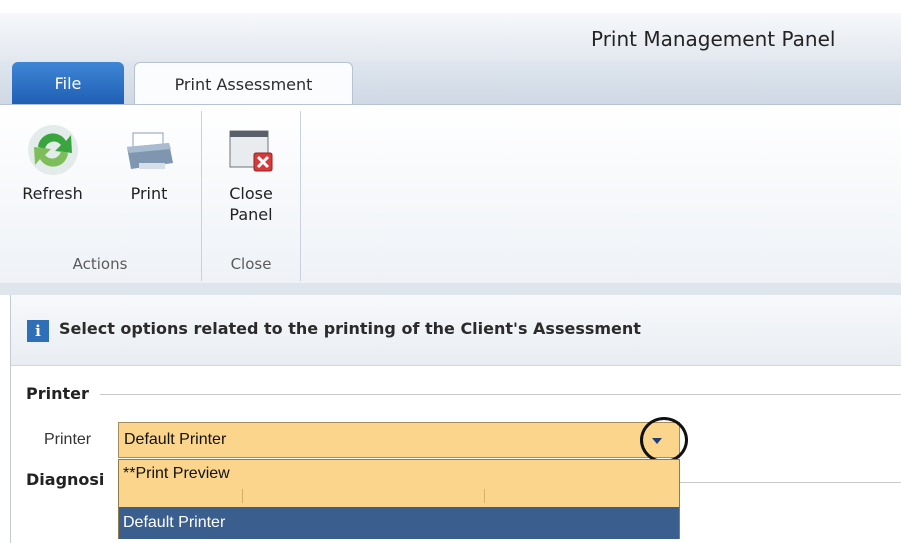  Describe the element at coordinates (10, 454) in the screenshot. I see `content-border` at that location.